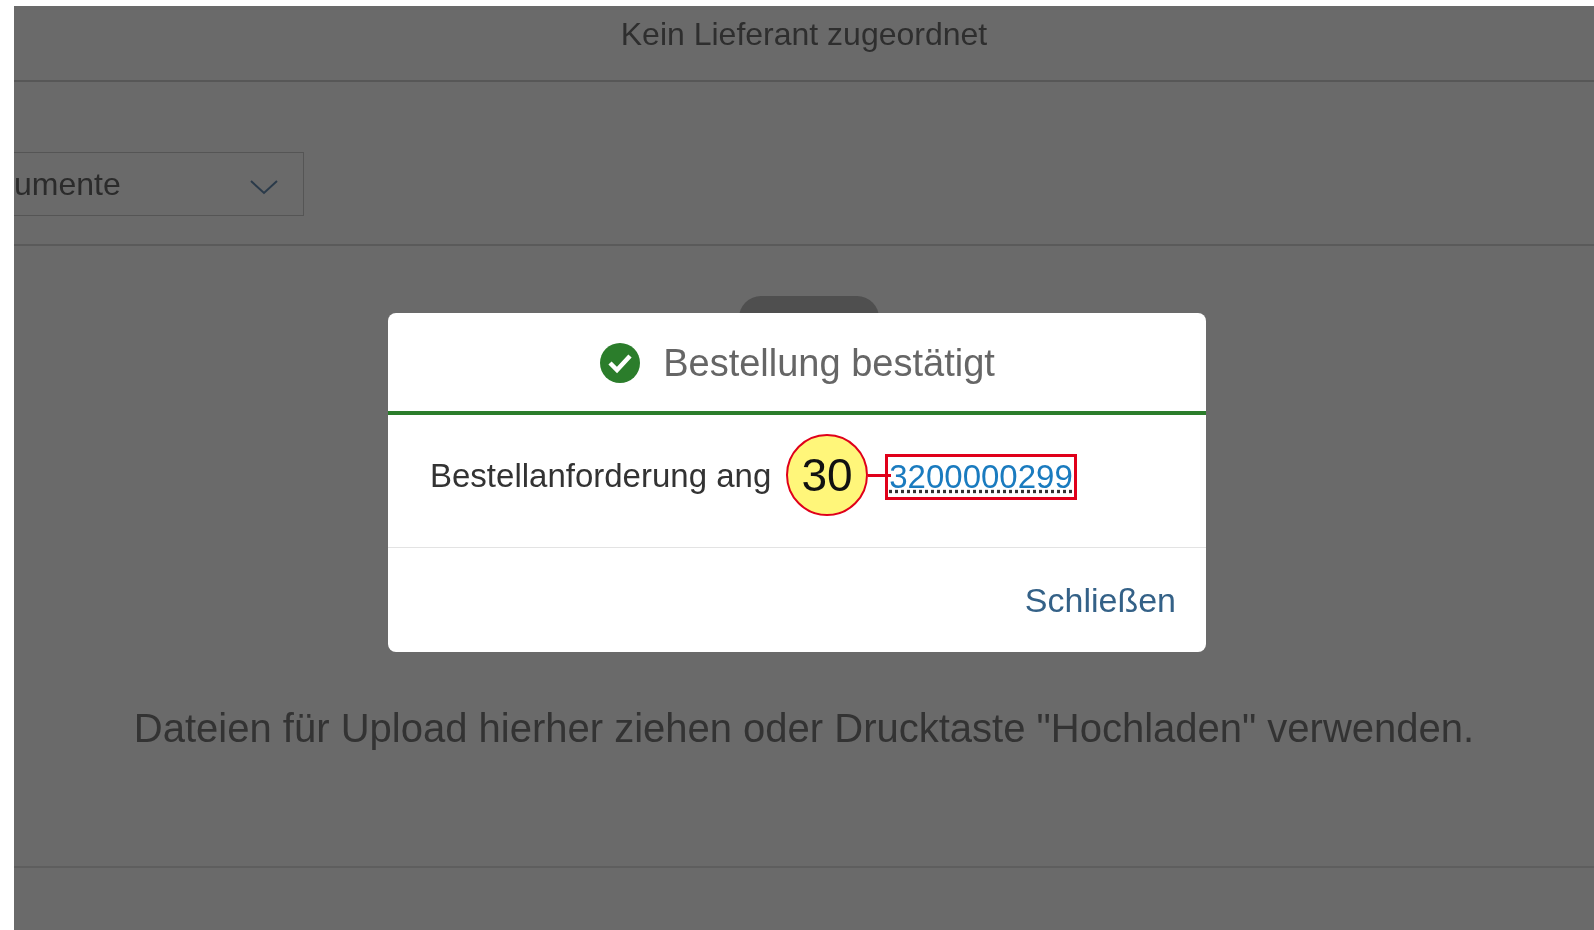 Image resolution: width=1594 pixels, height=930 pixels. What do you see at coordinates (827, 475) in the screenshot?
I see `step-number-badge: 30` at bounding box center [827, 475].